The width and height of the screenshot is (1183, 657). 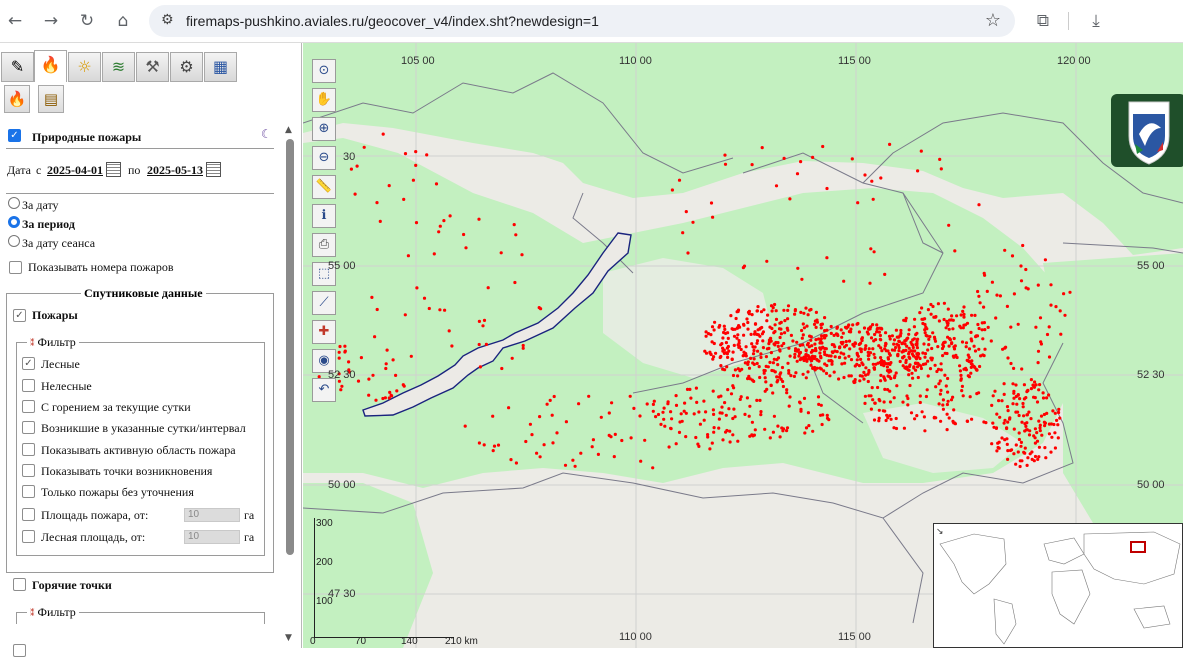 What do you see at coordinates (212, 537) in the screenshot?
I see `forest-area-input: 10` at bounding box center [212, 537].